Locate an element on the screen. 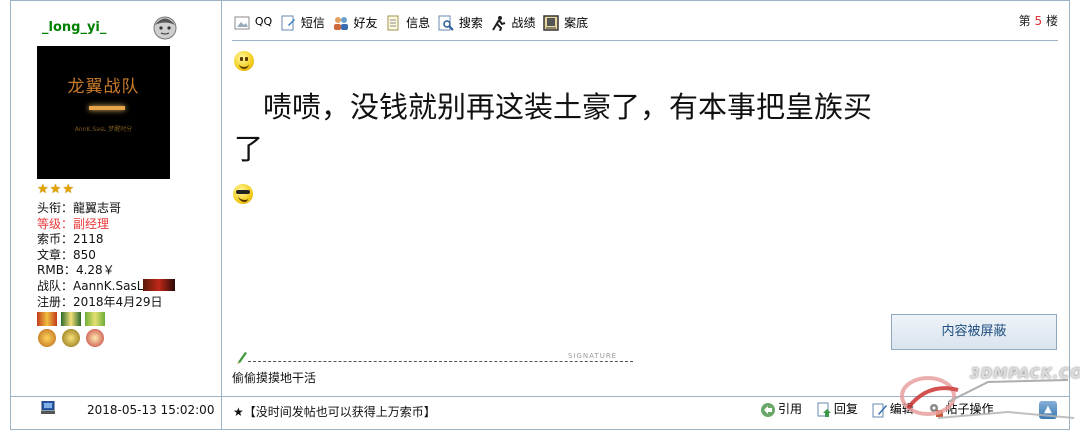  smile-emoticon-icon is located at coordinates (244, 61).